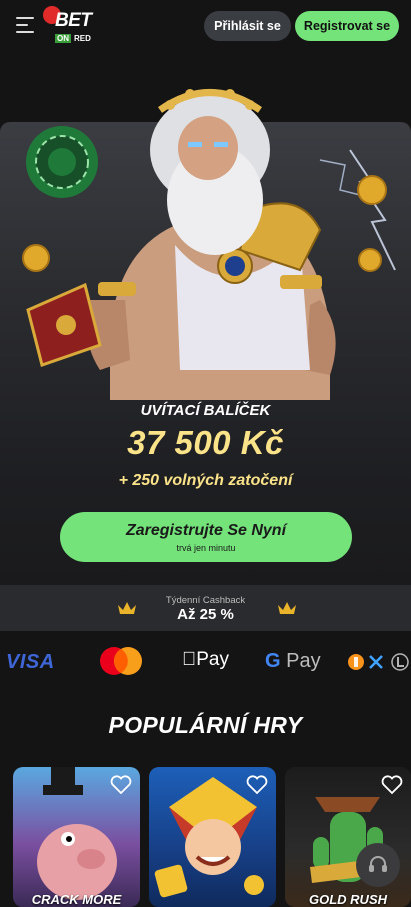 Image resolution: width=411 pixels, height=907 pixels. What do you see at coordinates (205, 725) in the screenshot?
I see `popular-games-heading: POPULÁRNÍ HRY` at bounding box center [205, 725].